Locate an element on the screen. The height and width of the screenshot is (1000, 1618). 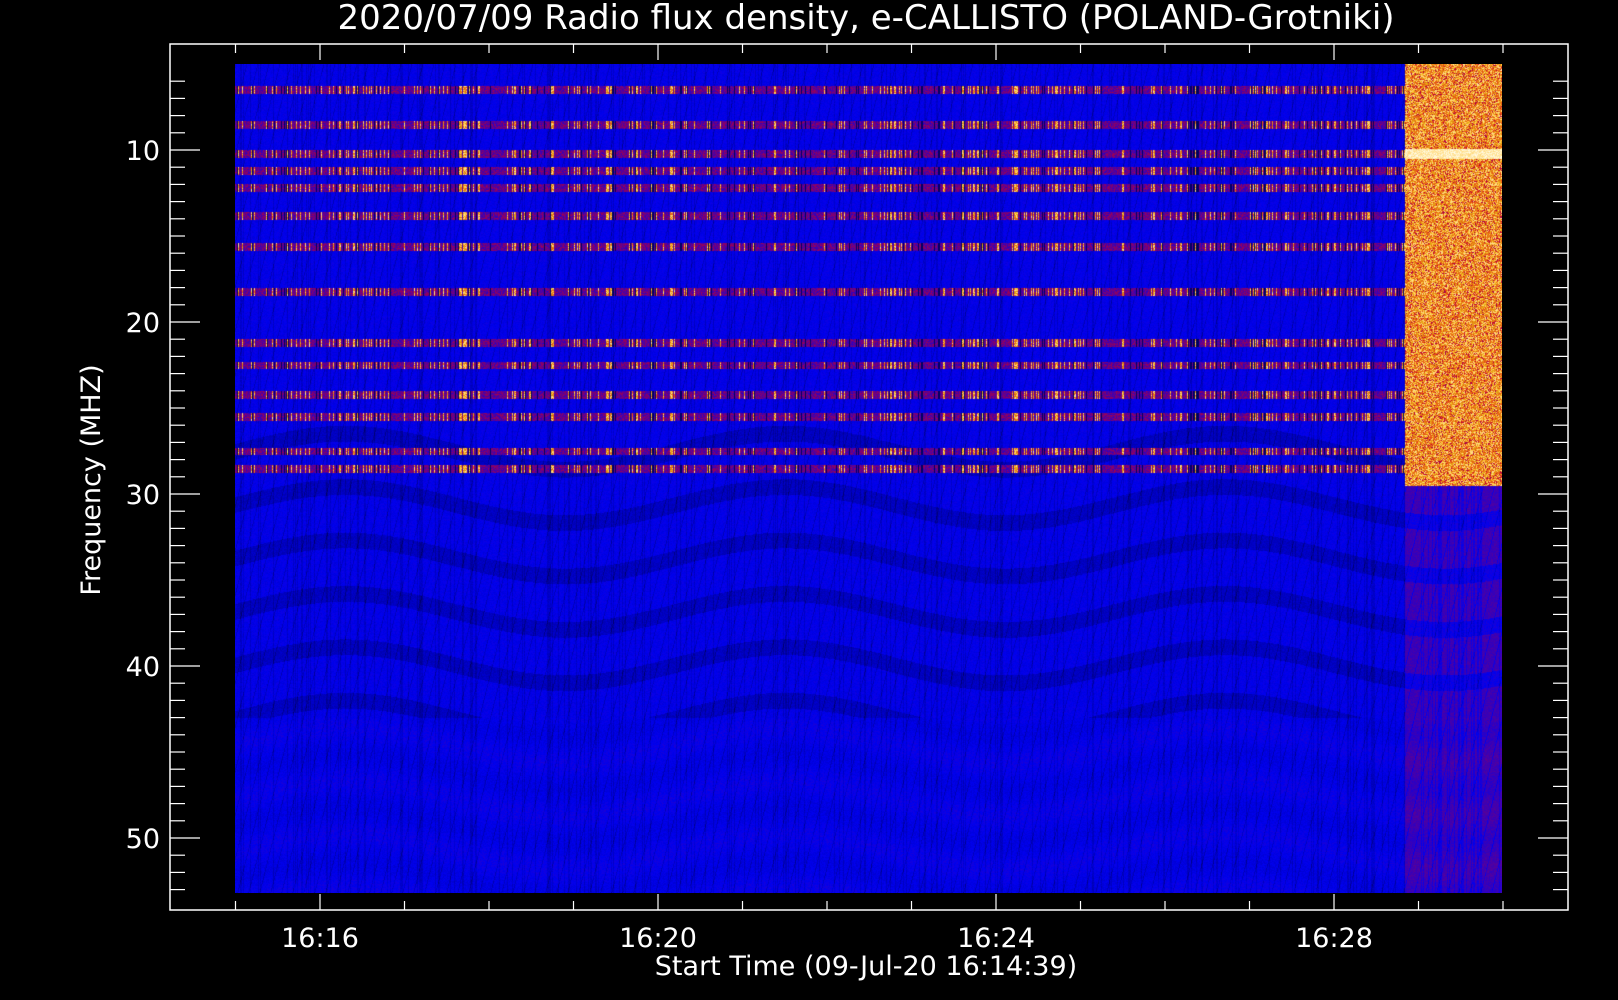
y-tick-label: 40 is located at coordinates (143, 667).